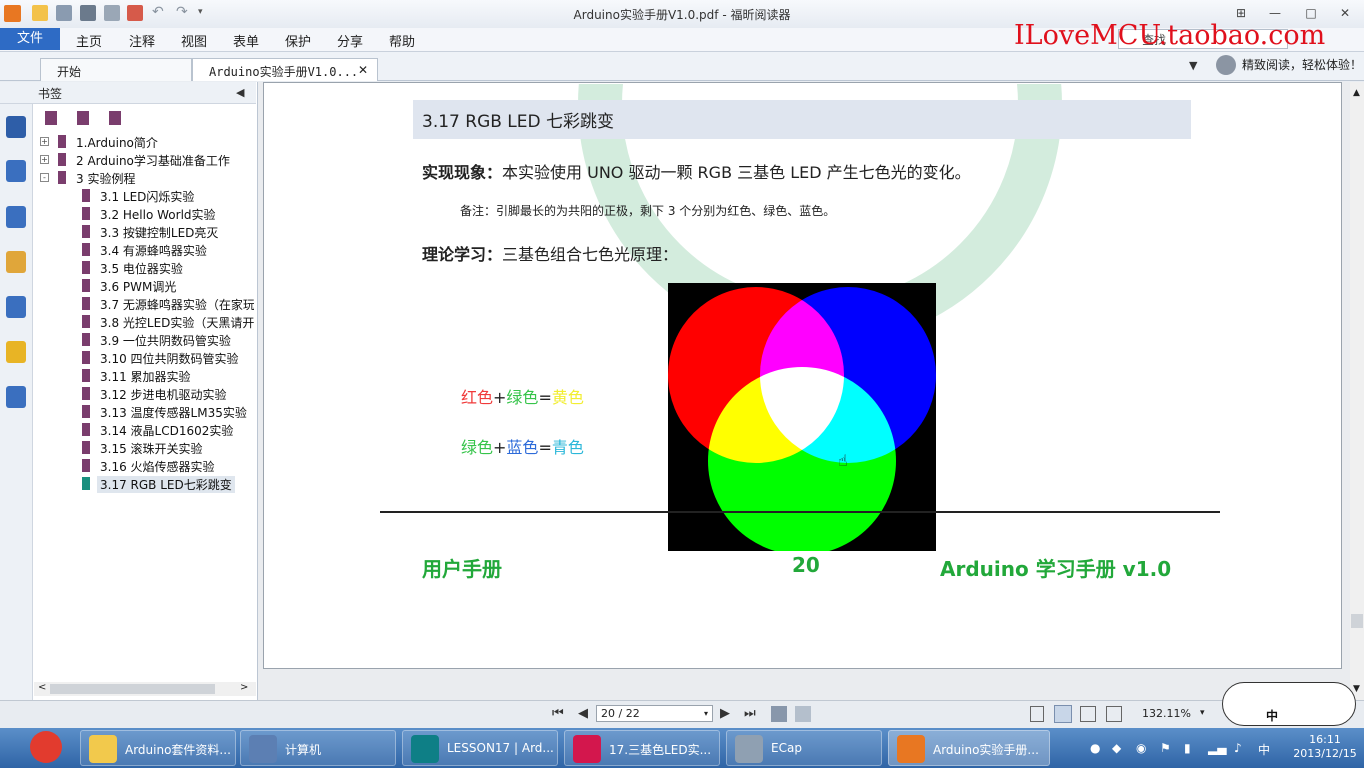 The width and height of the screenshot is (1364, 768). I want to click on menu-share: 分享, so click(350, 40).